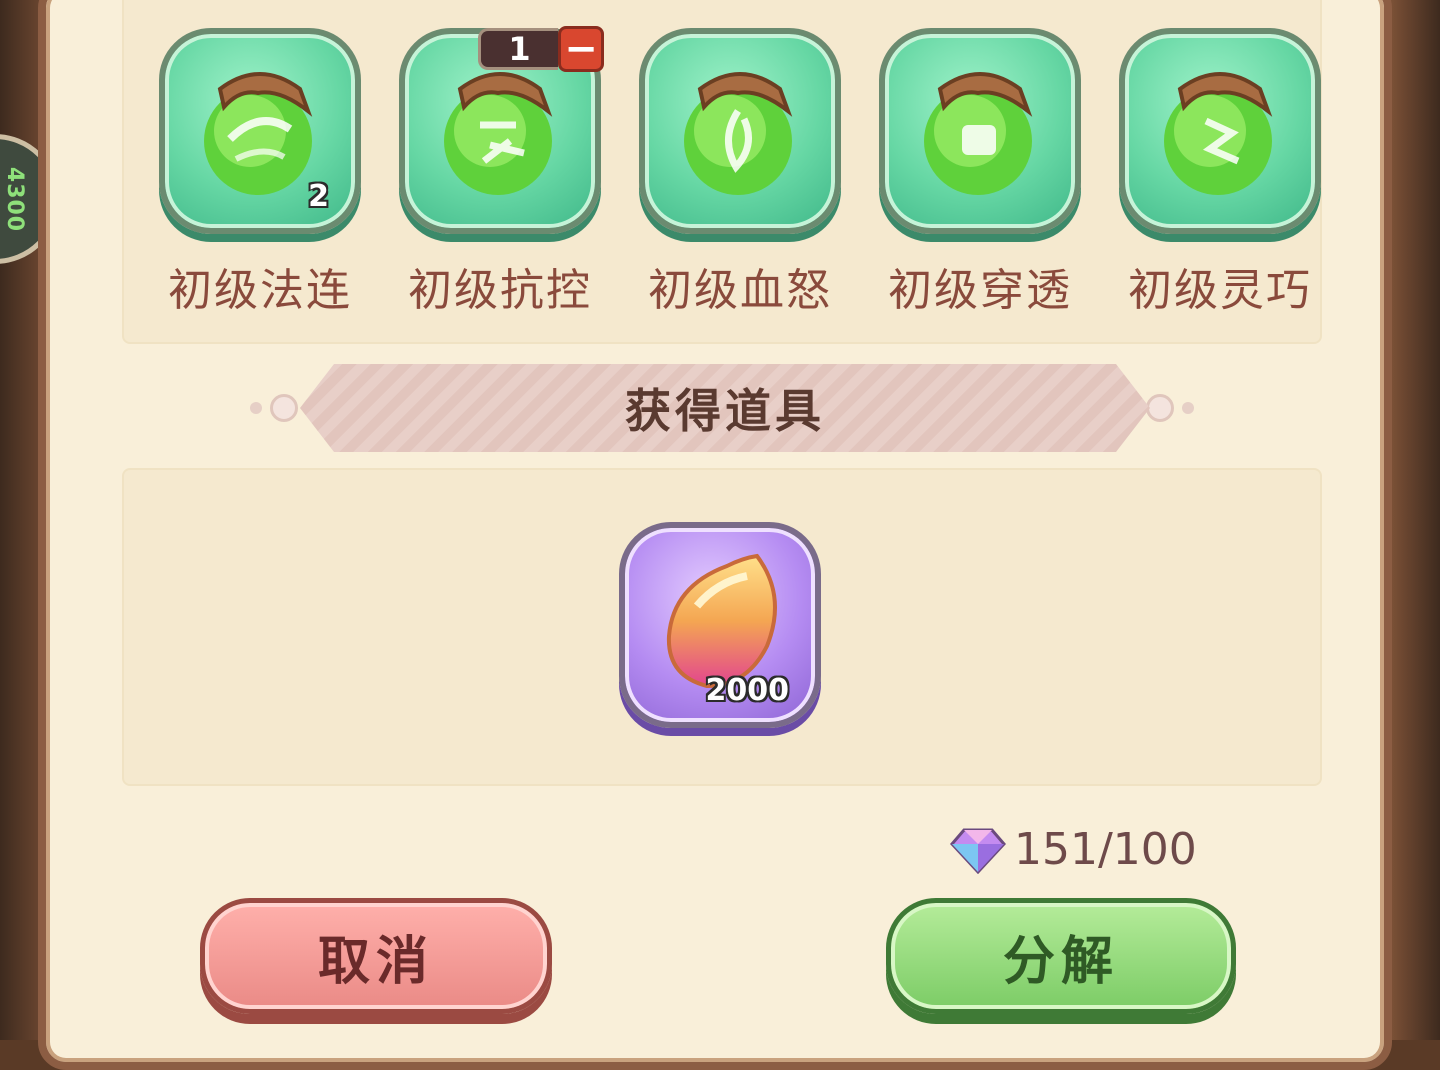 Image resolution: width=1440 pixels, height=1070 pixels. What do you see at coordinates (980, 290) in the screenshot?
I see `material-label: 初级穿透` at bounding box center [980, 290].